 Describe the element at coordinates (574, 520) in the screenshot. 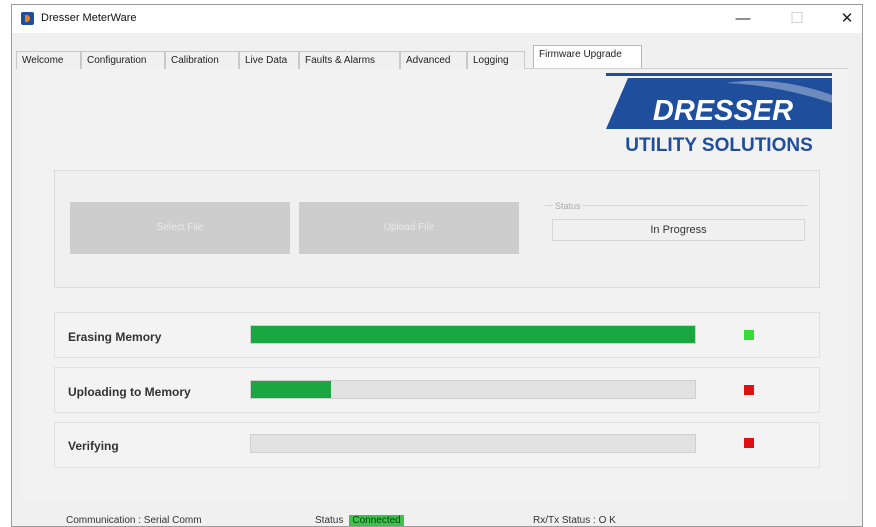

I see `rxtx-status: Rx/Tx Status : O K` at that location.